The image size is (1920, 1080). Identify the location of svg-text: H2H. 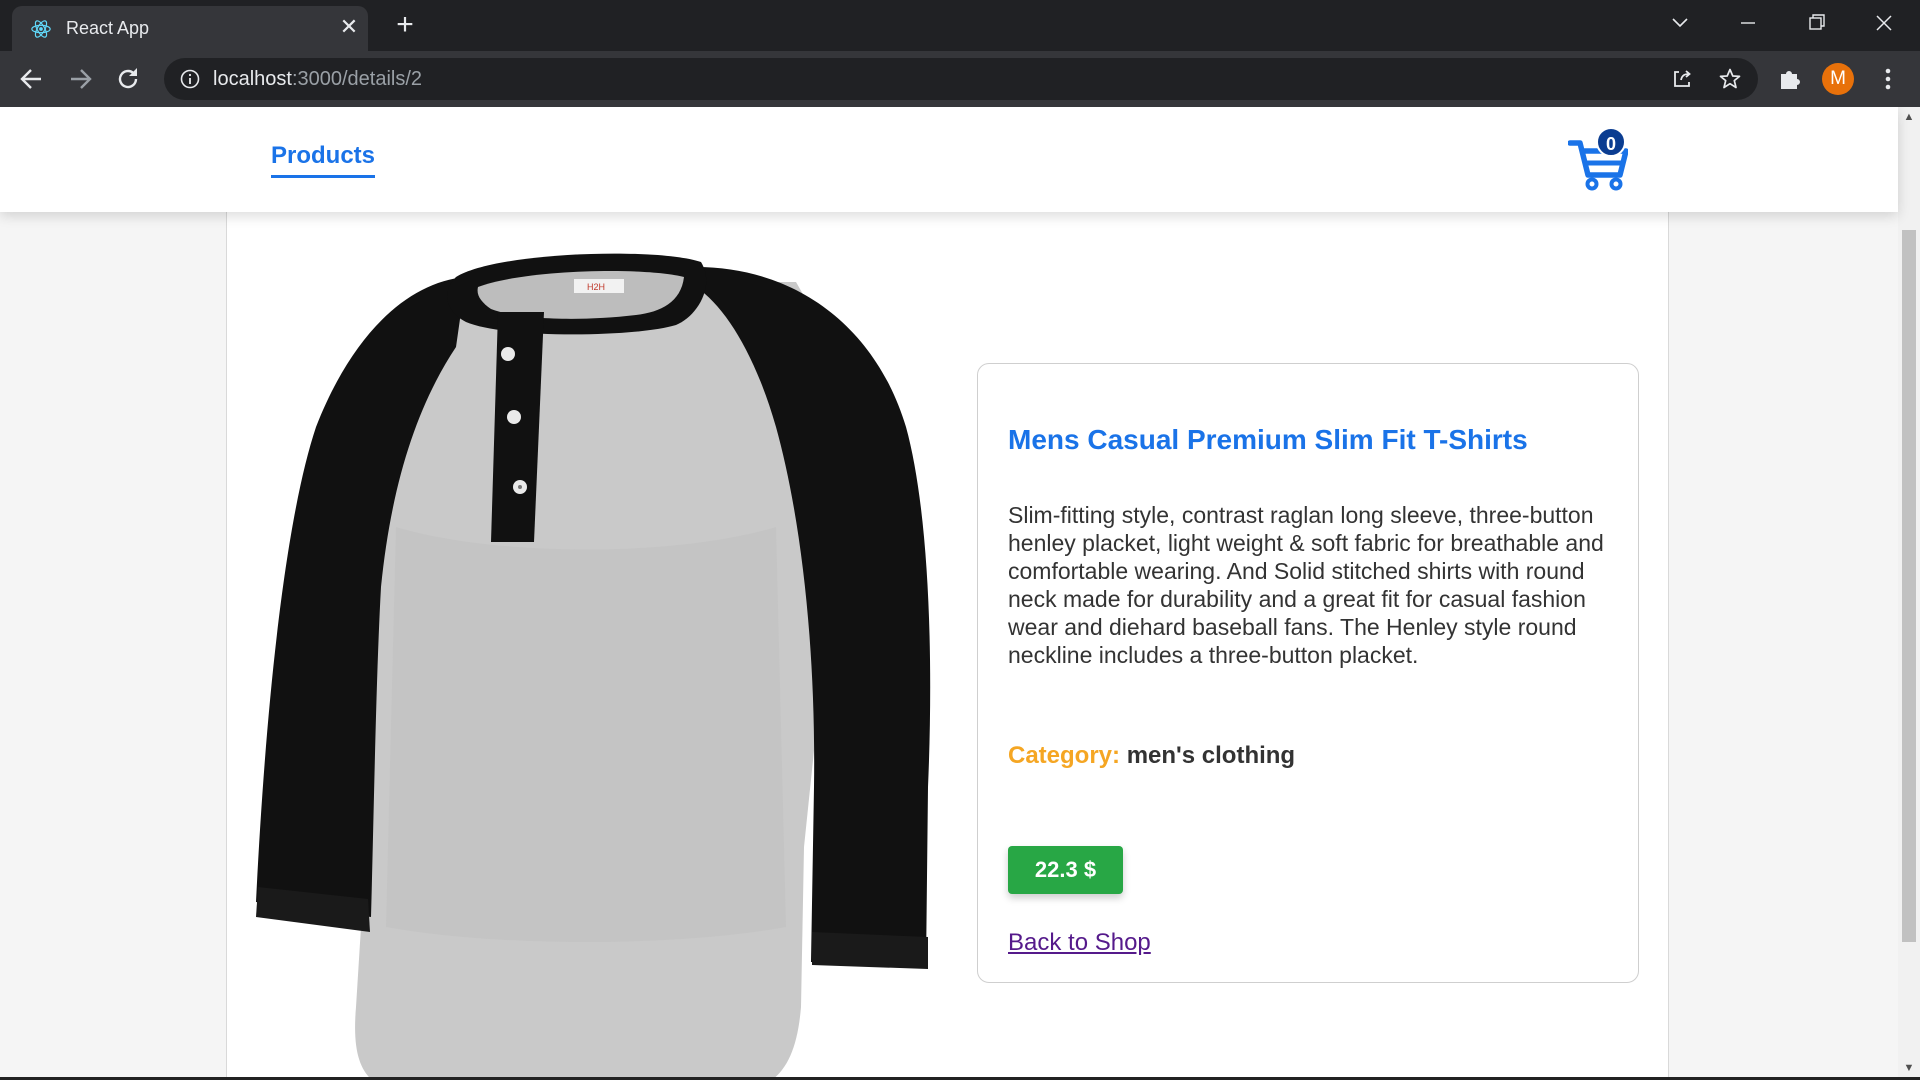
(596, 287).